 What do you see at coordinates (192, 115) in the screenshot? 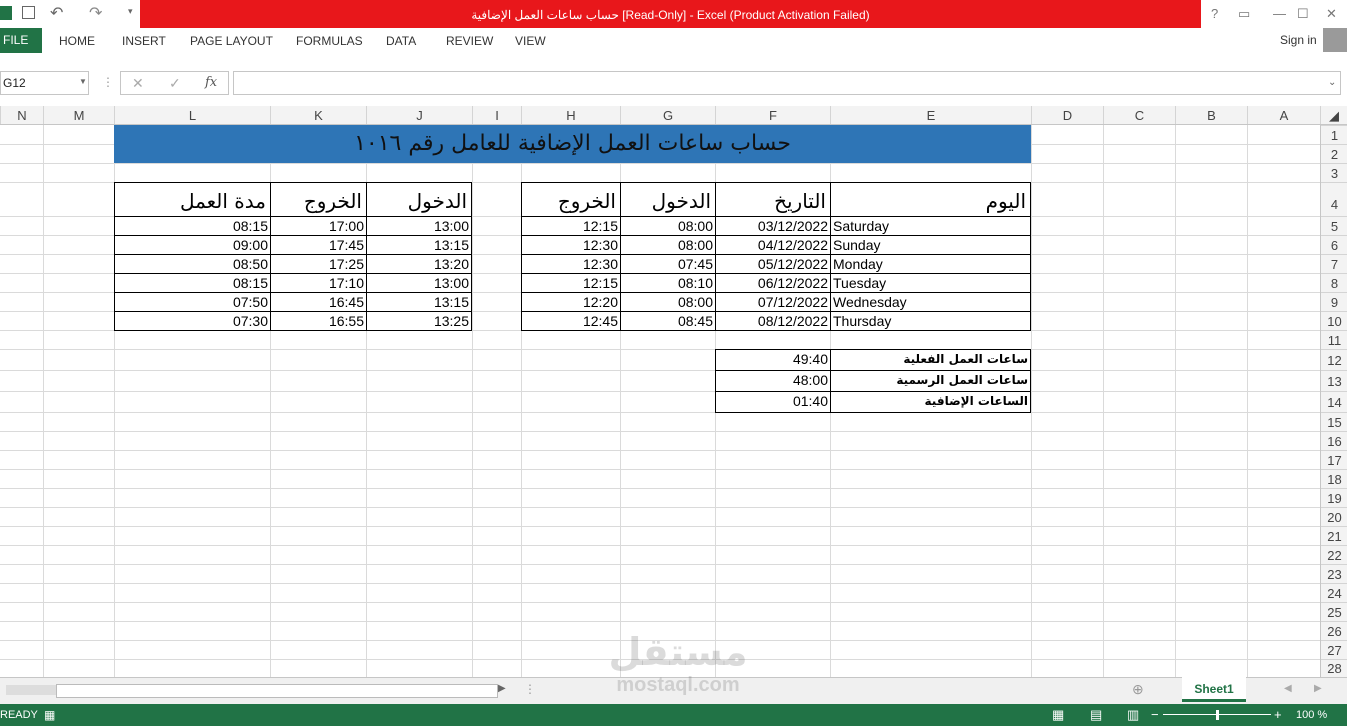
I see `column-header-l: L` at bounding box center [192, 115].